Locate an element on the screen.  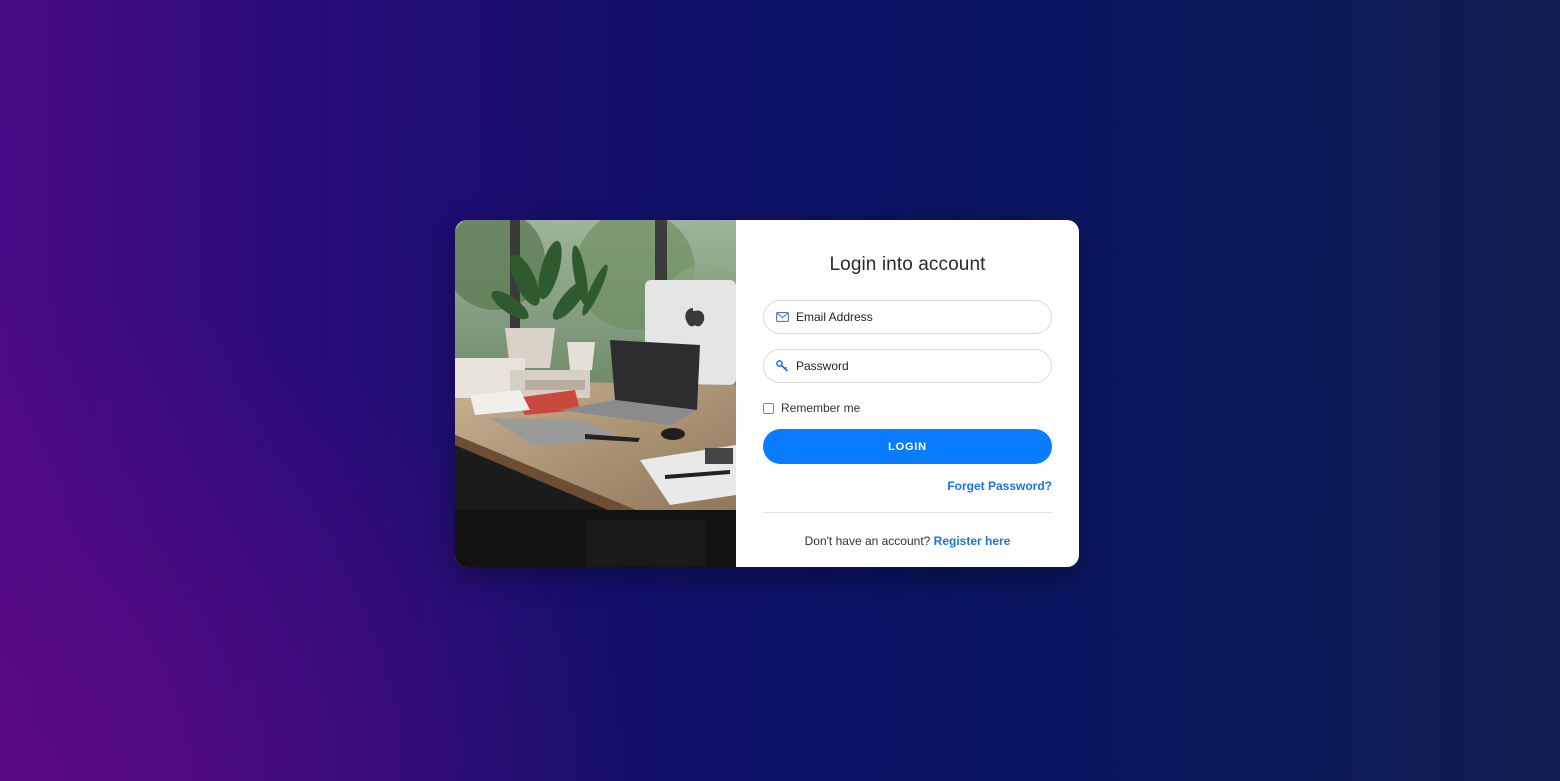
forgot-password-link: Forget Password? is located at coordinates (999, 486).